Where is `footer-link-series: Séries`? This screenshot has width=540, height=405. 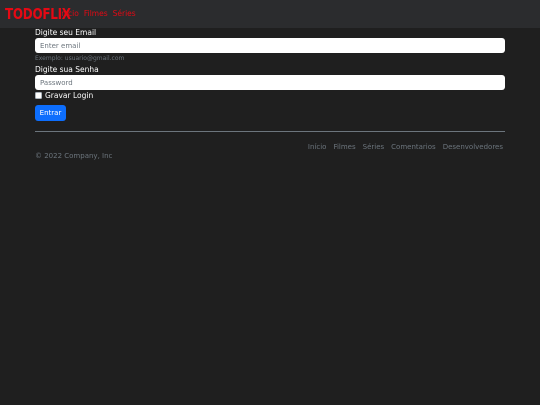
footer-link-series: Séries is located at coordinates (374, 147).